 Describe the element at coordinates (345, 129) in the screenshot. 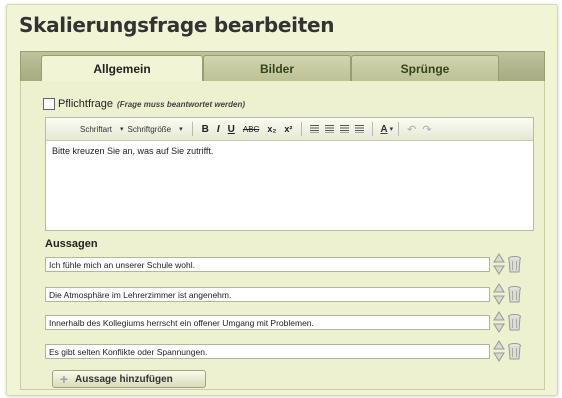

I see `align-right-icon` at that location.